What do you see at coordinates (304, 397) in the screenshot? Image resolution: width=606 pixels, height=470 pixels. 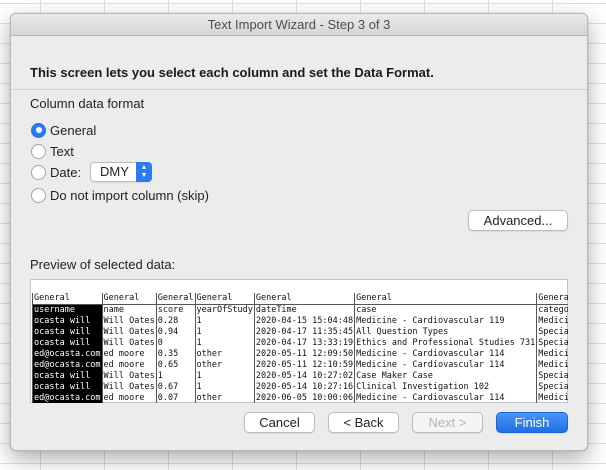 I see `preview-cell: 2020-06-05 10:00:06` at bounding box center [304, 397].